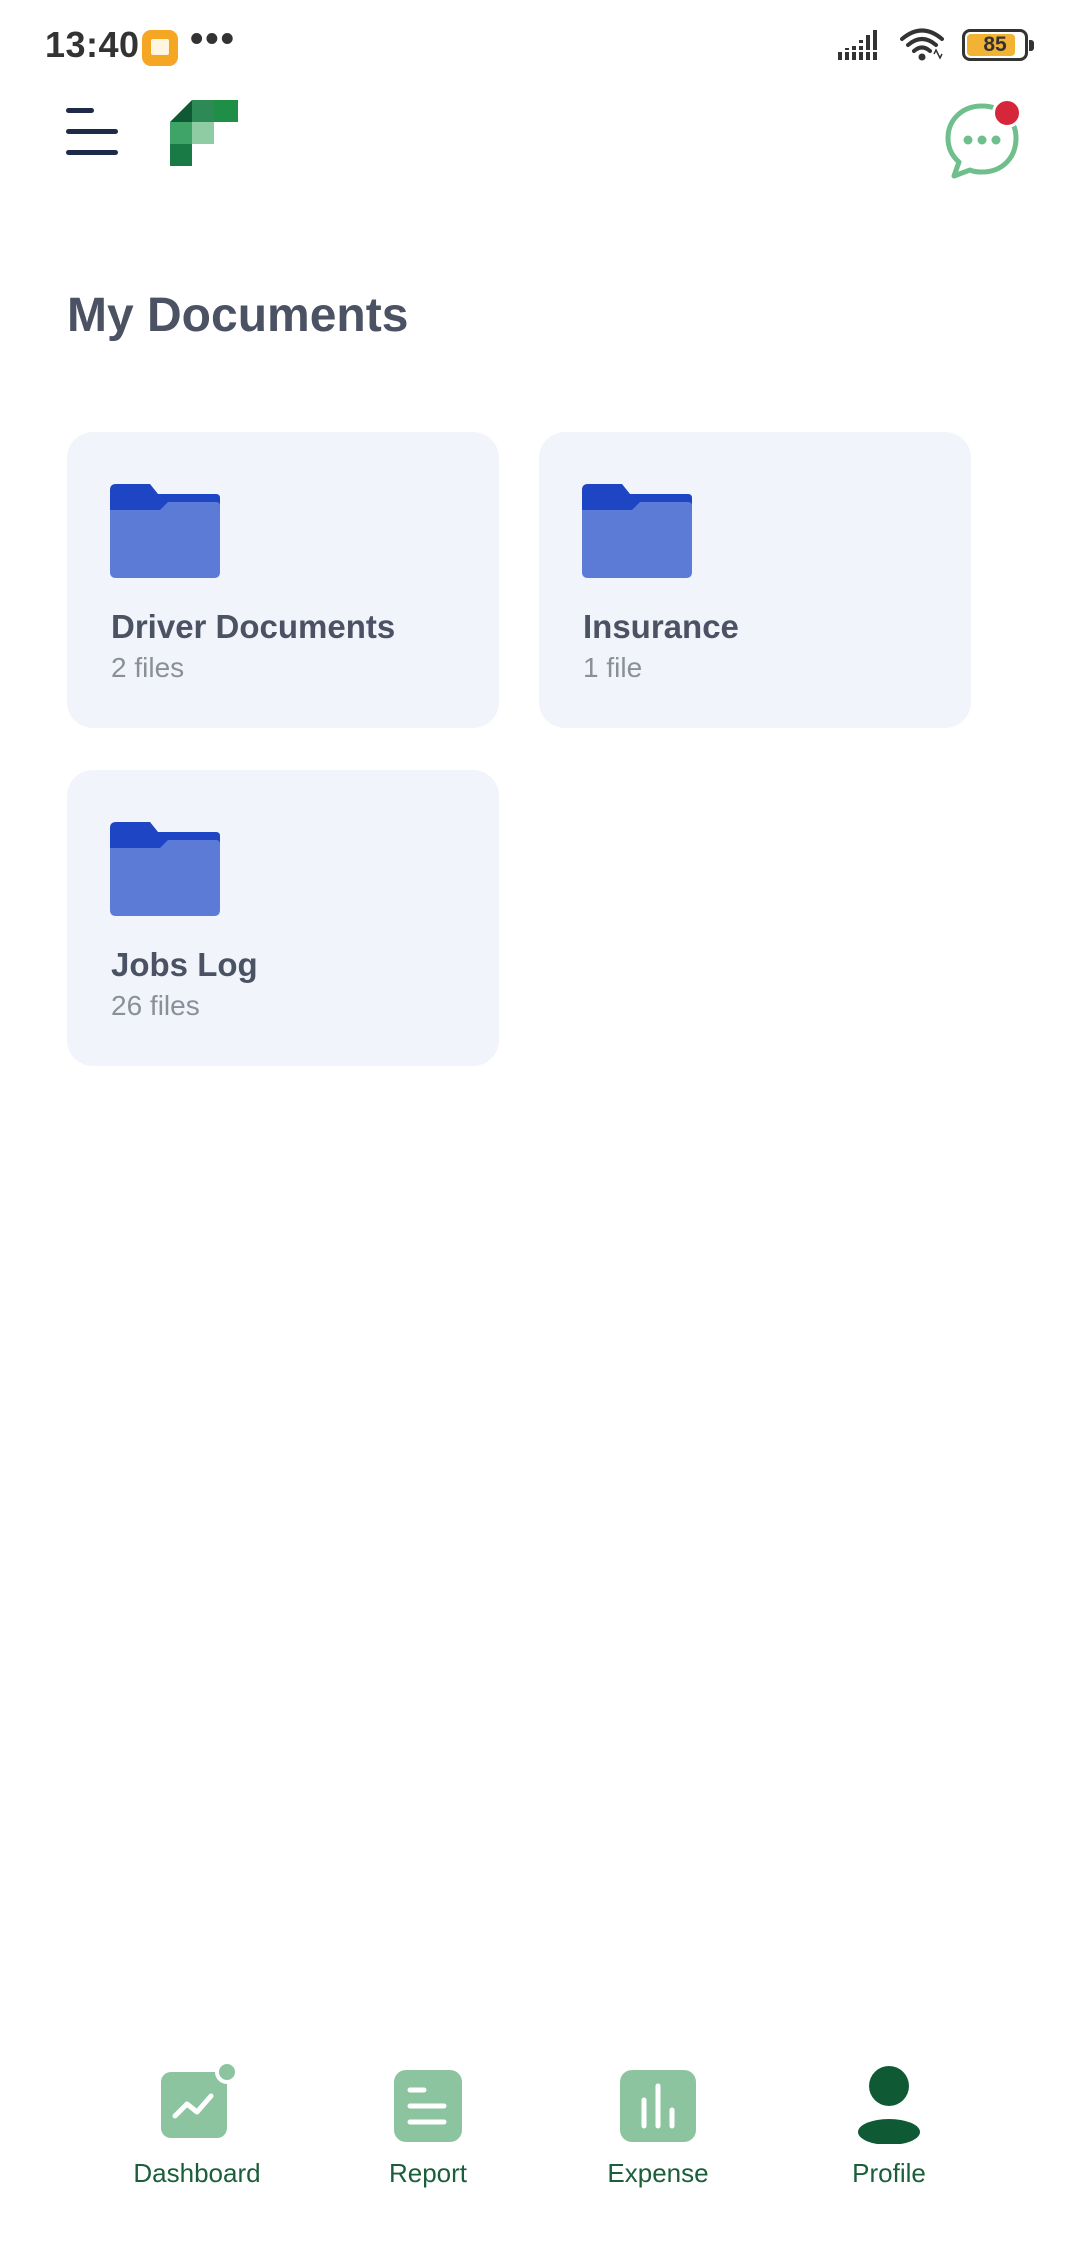 The image size is (1080, 2246). What do you see at coordinates (889, 2173) in the screenshot?
I see `nav-label-profile: Profile` at bounding box center [889, 2173].